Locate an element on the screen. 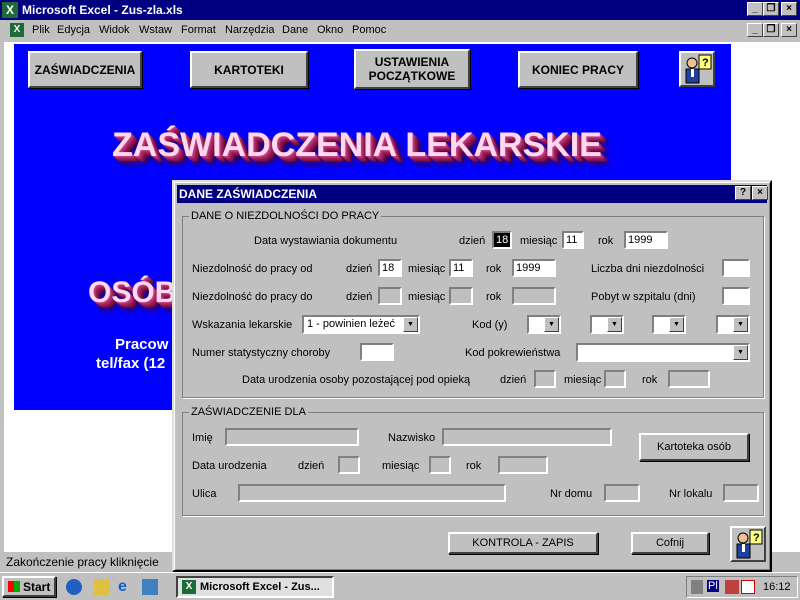 Image resolution: width=800 pixels, height=600 pixels. imie-input is located at coordinates (292, 437).